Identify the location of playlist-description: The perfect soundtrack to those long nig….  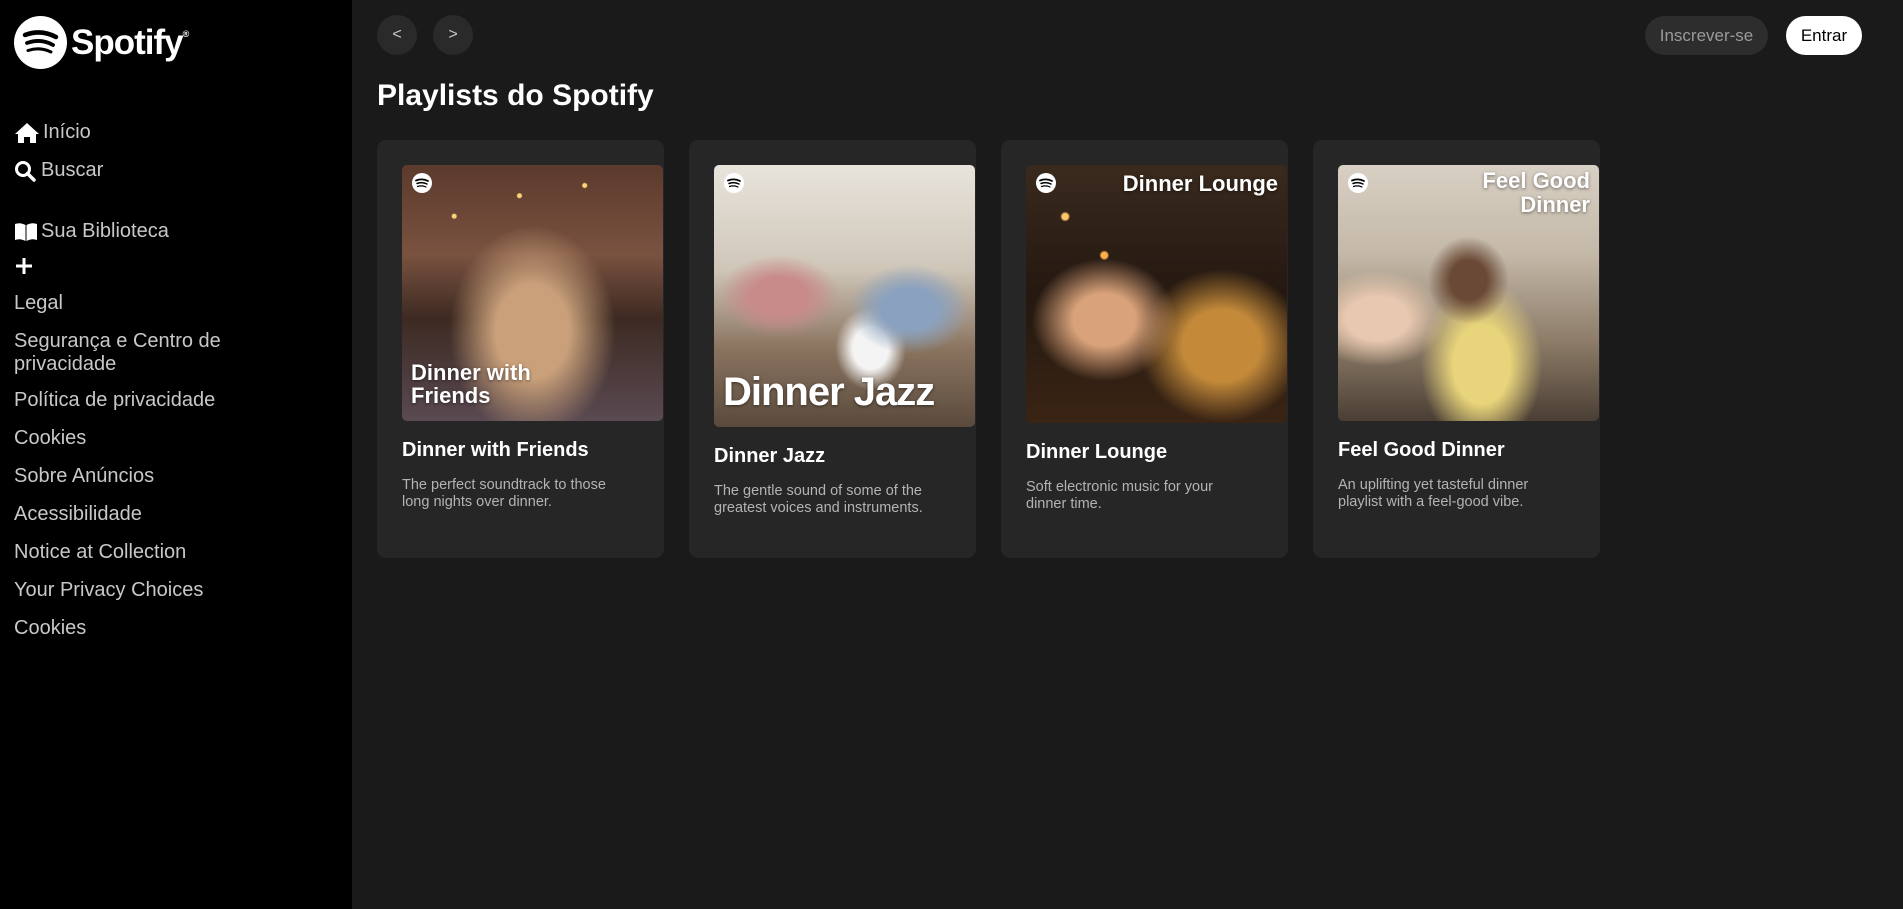
(504, 493).